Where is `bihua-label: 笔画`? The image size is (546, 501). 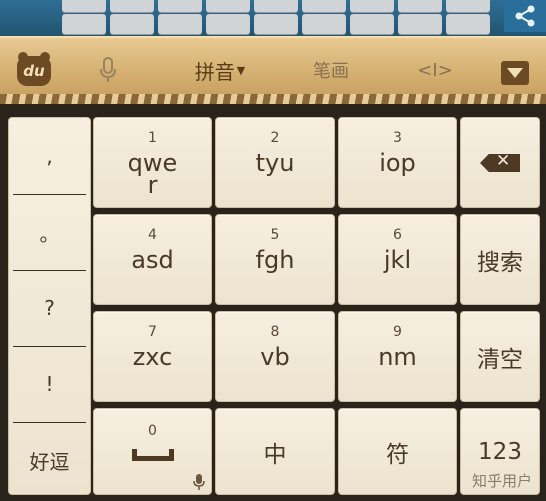
bihua-label: 笔画 is located at coordinates (331, 71).